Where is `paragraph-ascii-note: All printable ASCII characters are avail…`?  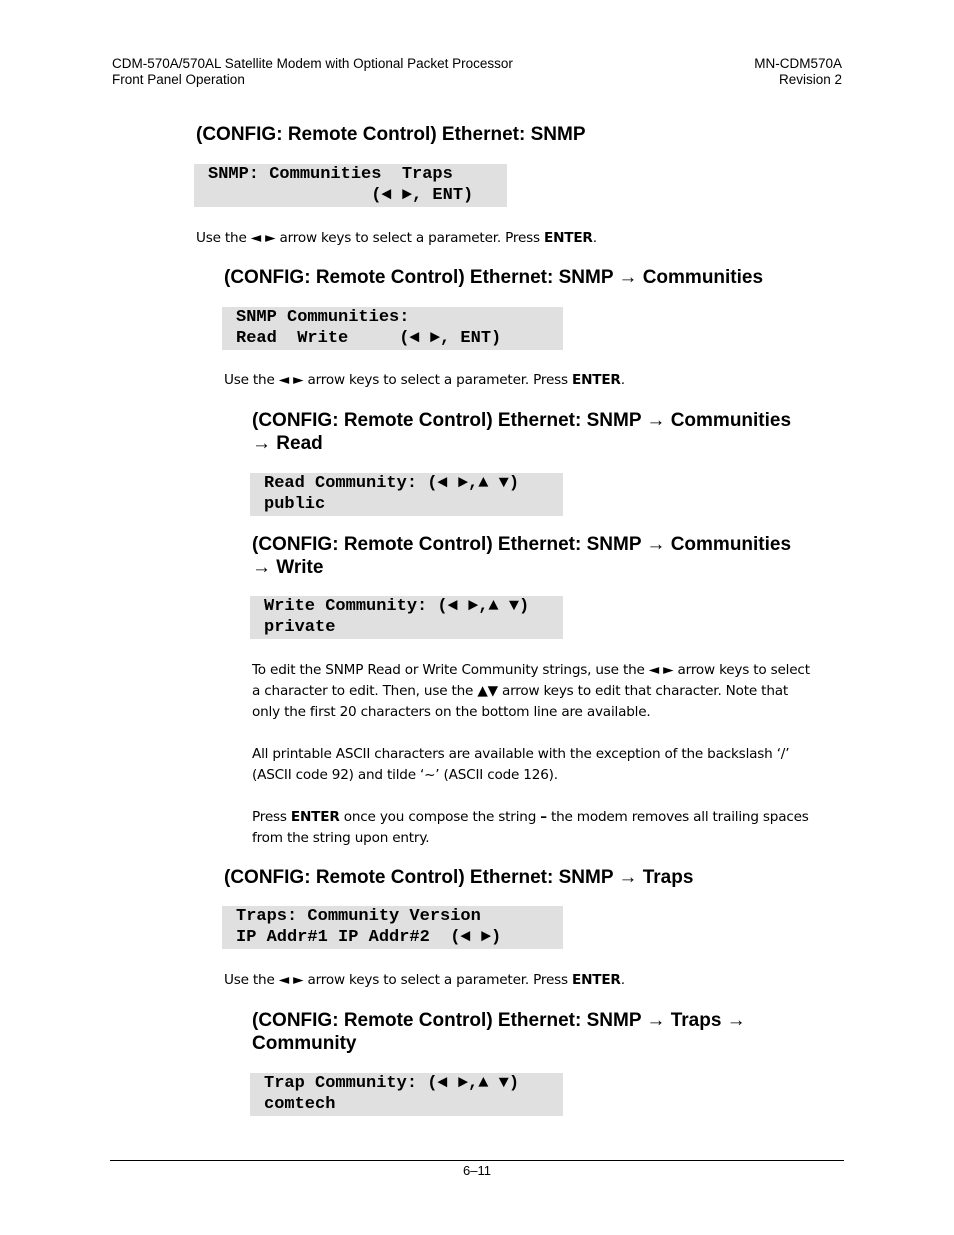
paragraph-ascii-note: All printable ASCII characters are avail… is located at coordinates (521, 764).